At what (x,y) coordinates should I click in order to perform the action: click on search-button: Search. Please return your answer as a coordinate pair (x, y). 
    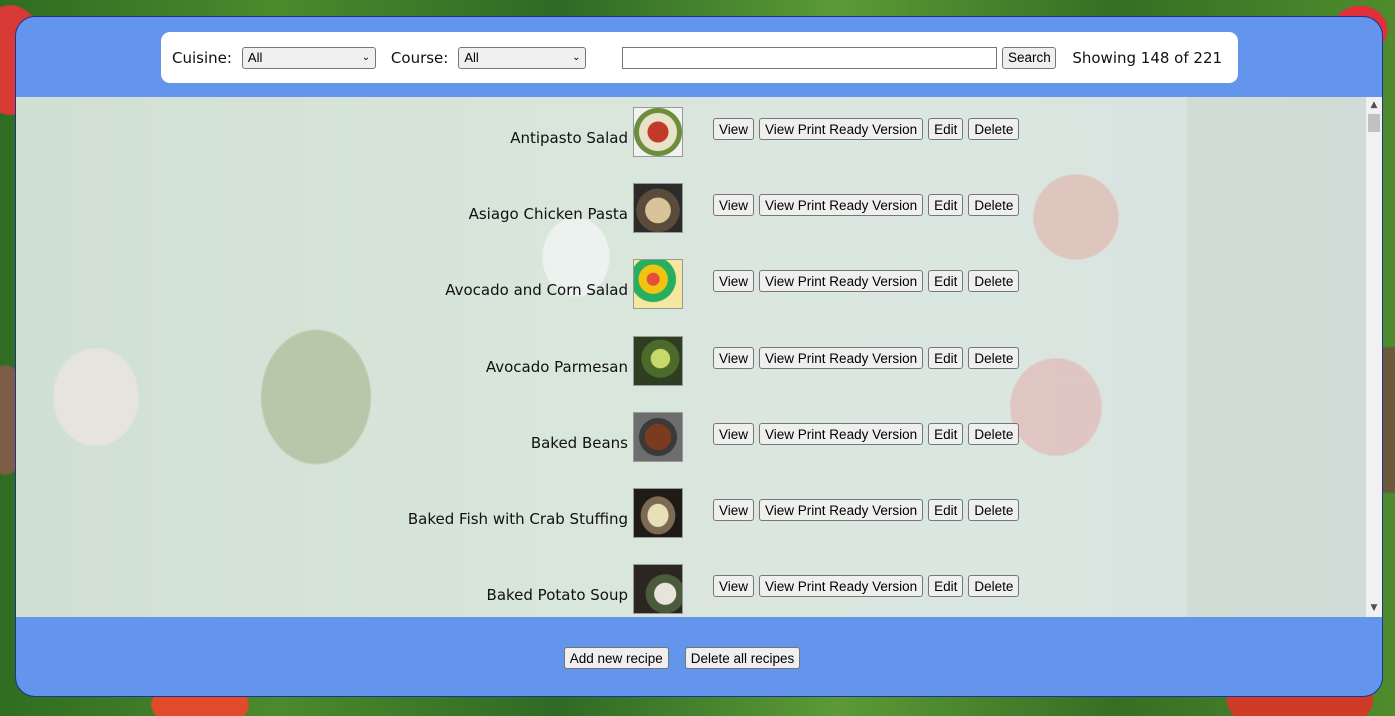
    Looking at the image, I should click on (1029, 57).